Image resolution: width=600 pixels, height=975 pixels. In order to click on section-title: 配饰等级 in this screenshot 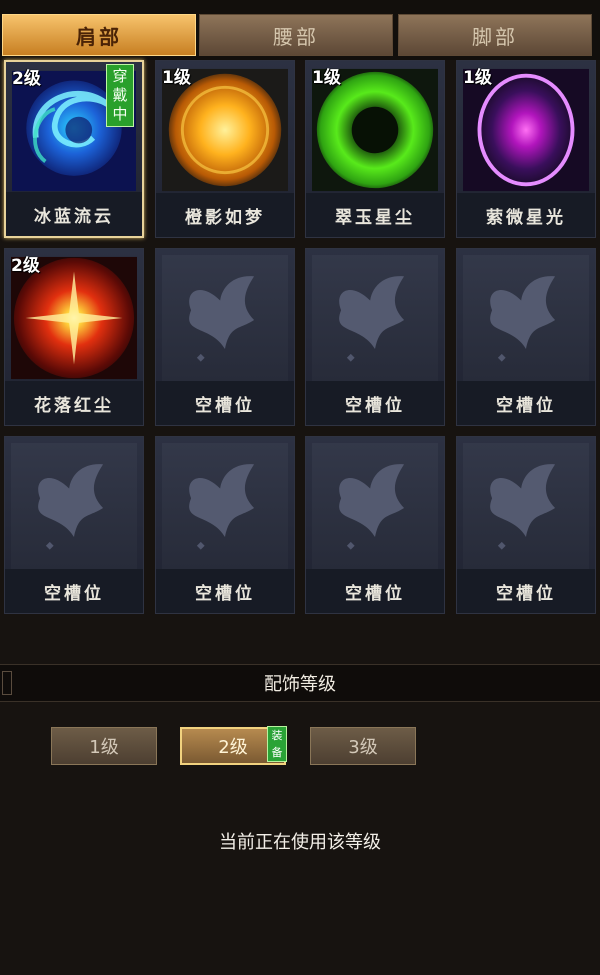, I will do `click(300, 684)`.